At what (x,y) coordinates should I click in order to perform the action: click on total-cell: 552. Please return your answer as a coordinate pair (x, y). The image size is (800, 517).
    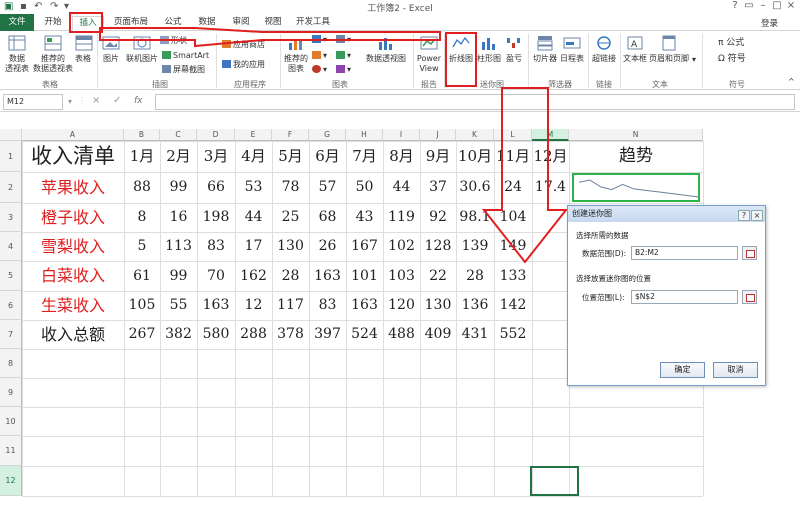
    Looking at the image, I should click on (513, 334).